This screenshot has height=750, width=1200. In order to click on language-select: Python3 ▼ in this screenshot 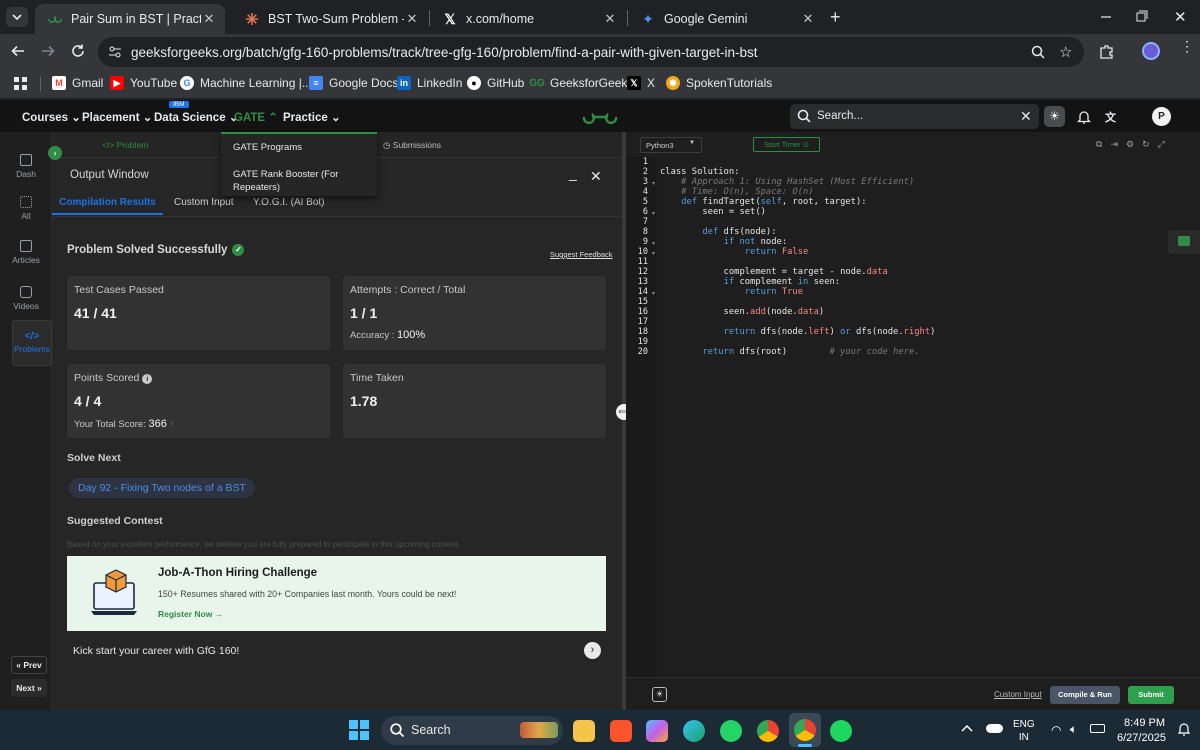, I will do `click(671, 145)`.